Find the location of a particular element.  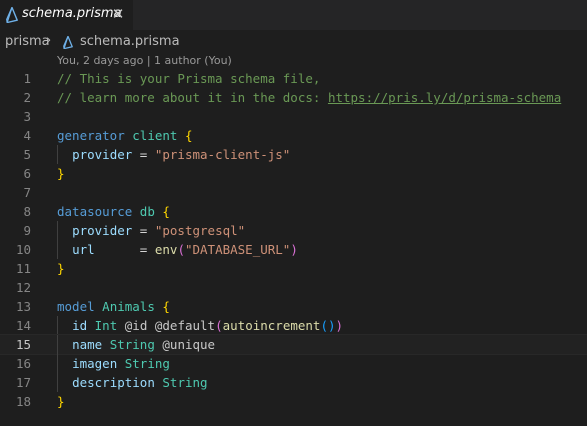

code-line: 14 id Int @id @default(autoincrement()) is located at coordinates (293, 325).